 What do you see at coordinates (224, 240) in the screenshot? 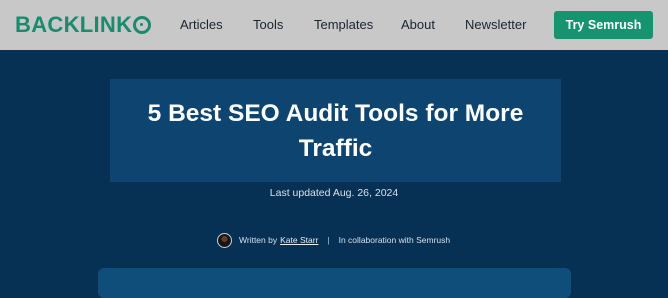
I see `author-avatar` at bounding box center [224, 240].